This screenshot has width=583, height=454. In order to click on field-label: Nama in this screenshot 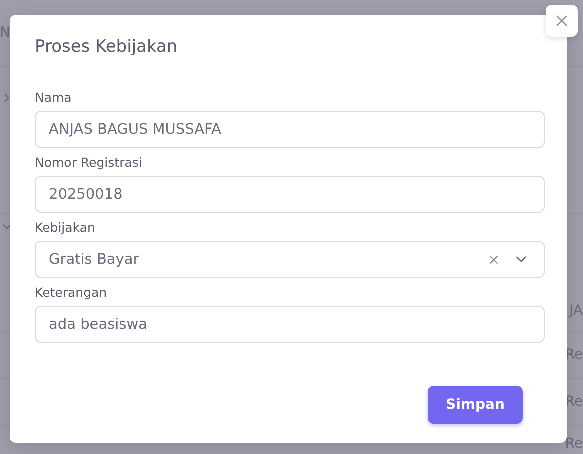, I will do `click(54, 97)`.